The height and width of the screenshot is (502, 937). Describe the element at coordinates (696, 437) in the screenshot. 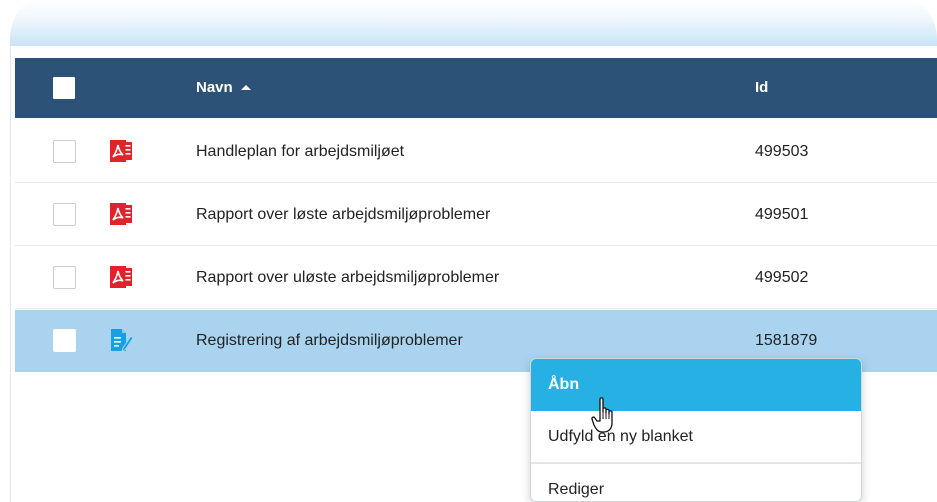

I see `menu-item-fill-new-form: Udfyld en ny blanket` at that location.